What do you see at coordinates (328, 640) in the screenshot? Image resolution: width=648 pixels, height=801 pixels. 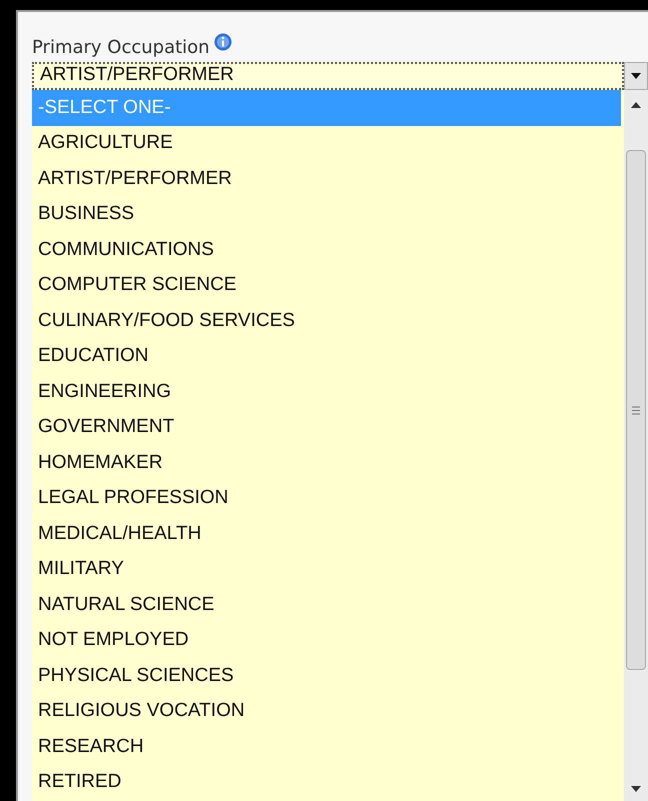 I see `option-item: NOT EMPLOYED` at bounding box center [328, 640].